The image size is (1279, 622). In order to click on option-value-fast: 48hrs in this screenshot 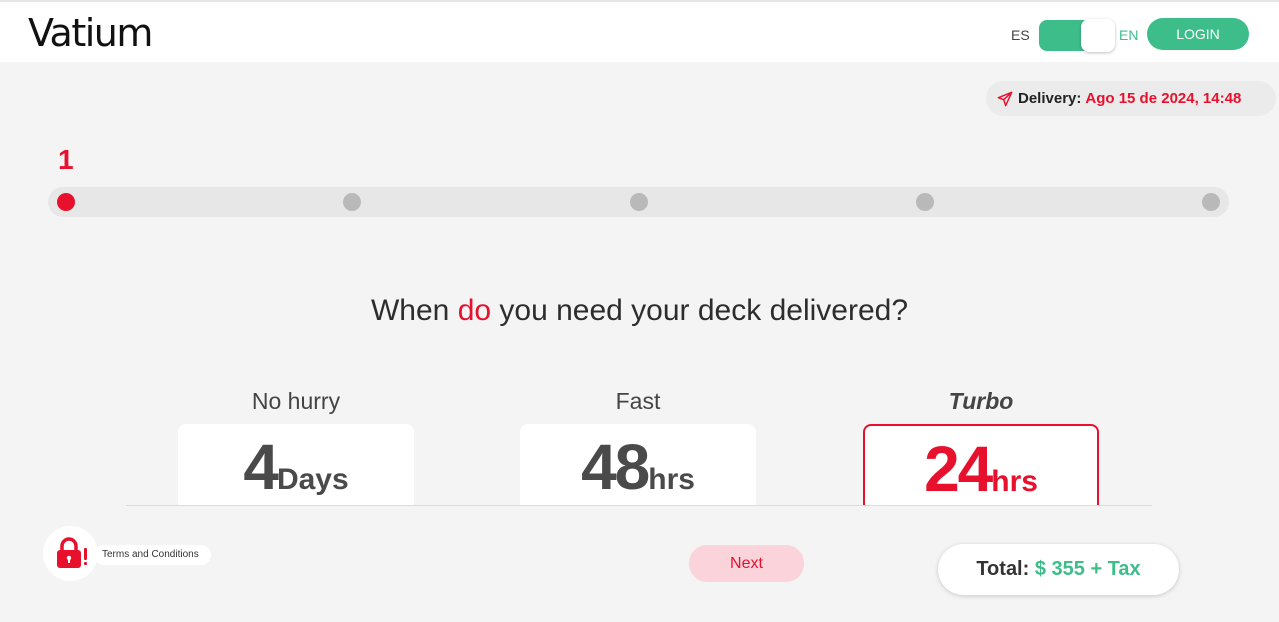, I will do `click(638, 467)`.